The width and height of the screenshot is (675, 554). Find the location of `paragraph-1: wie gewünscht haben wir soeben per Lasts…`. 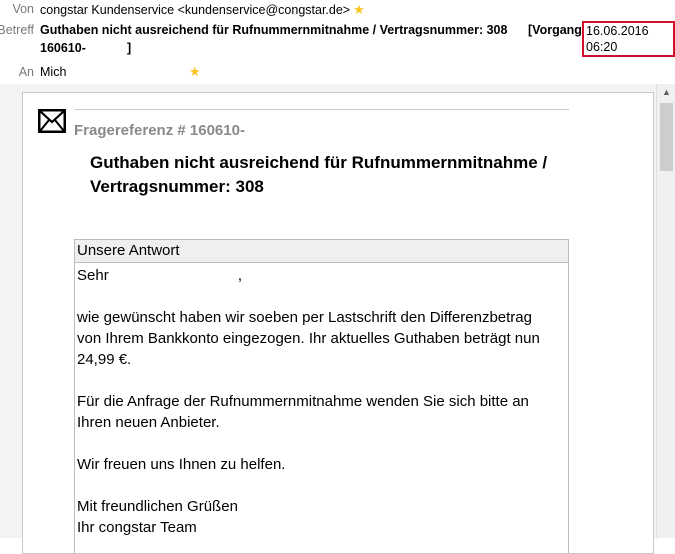

paragraph-1: wie gewünscht haben wir soeben per Lasts… is located at coordinates (322, 338).